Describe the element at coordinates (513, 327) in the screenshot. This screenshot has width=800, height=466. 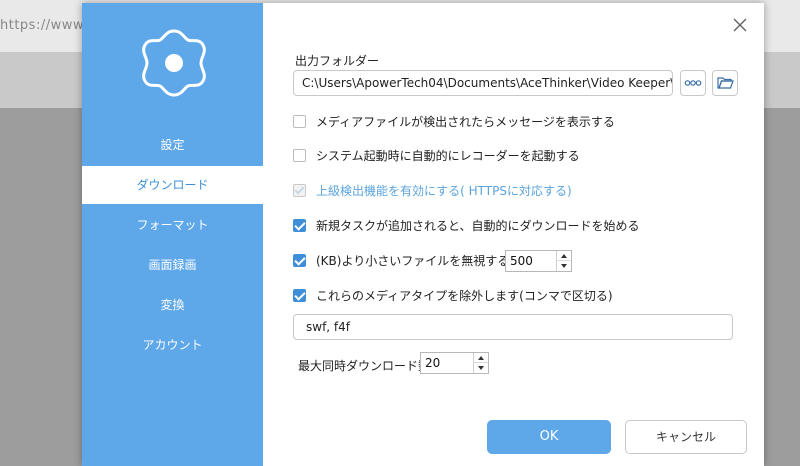
I see `excluded-types-input: swf, f4f` at that location.